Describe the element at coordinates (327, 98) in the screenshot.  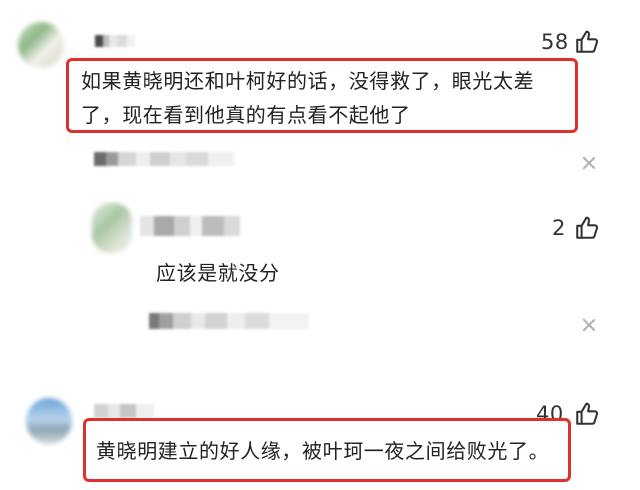
I see `comment-text: 如果黄晓明还和叶柯好的话，没得救了，眼光太差 了，现在看到他真的有点看不起他了` at that location.